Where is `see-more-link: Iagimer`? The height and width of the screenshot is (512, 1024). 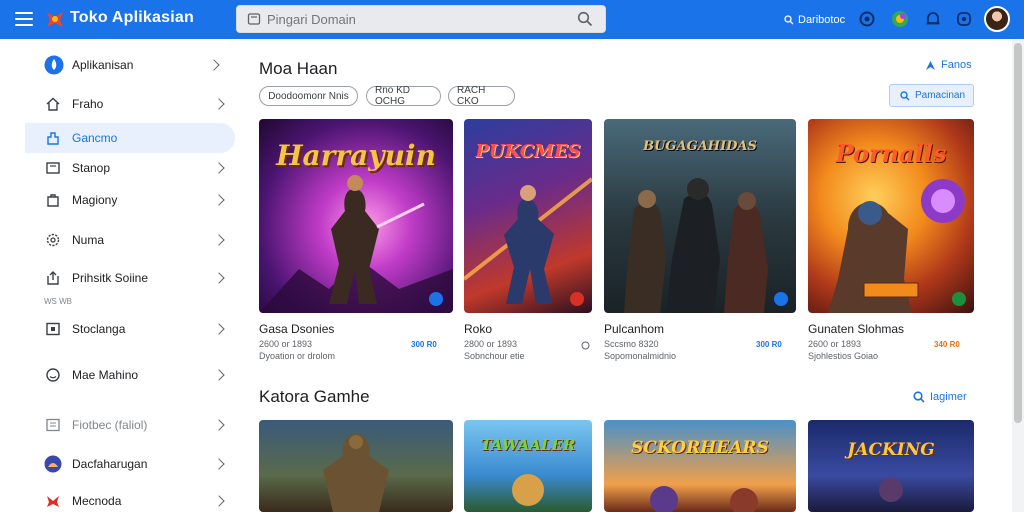
see-more-link: Iagimer is located at coordinates (940, 397).